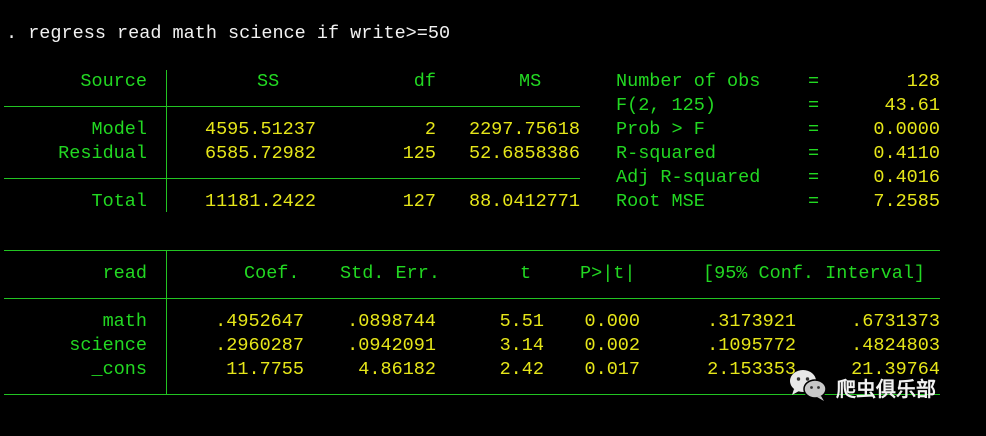 This screenshot has height=436, width=986. What do you see at coordinates (119, 201) in the screenshot?
I see `anova-total-source: Total` at bounding box center [119, 201].